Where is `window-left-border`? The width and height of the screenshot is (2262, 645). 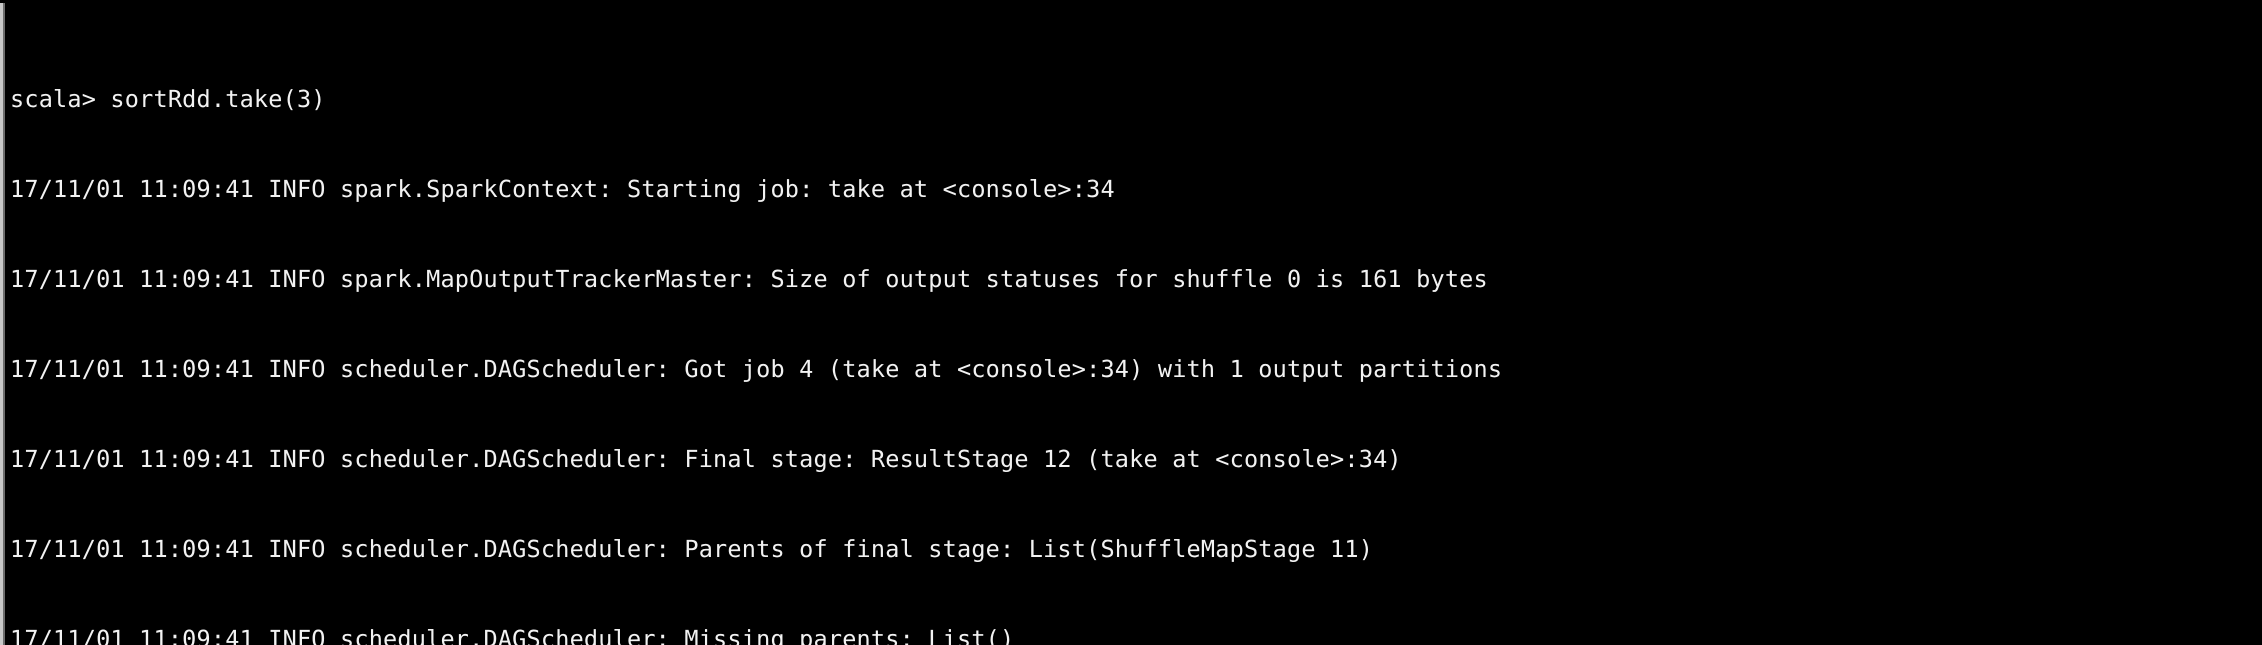
window-left-border is located at coordinates (3, 322).